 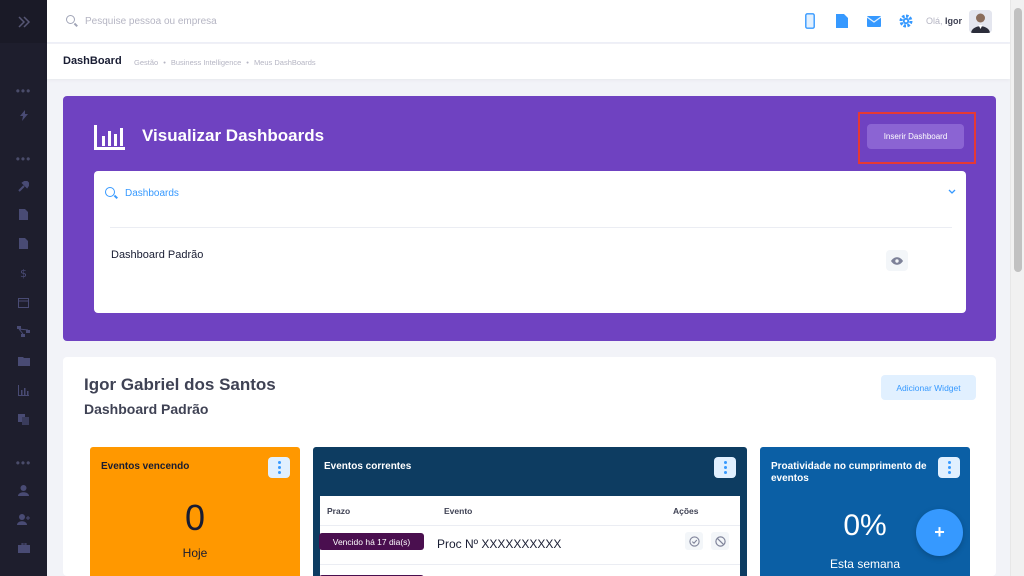 I want to click on floating-add-button: +, so click(x=939, y=532).